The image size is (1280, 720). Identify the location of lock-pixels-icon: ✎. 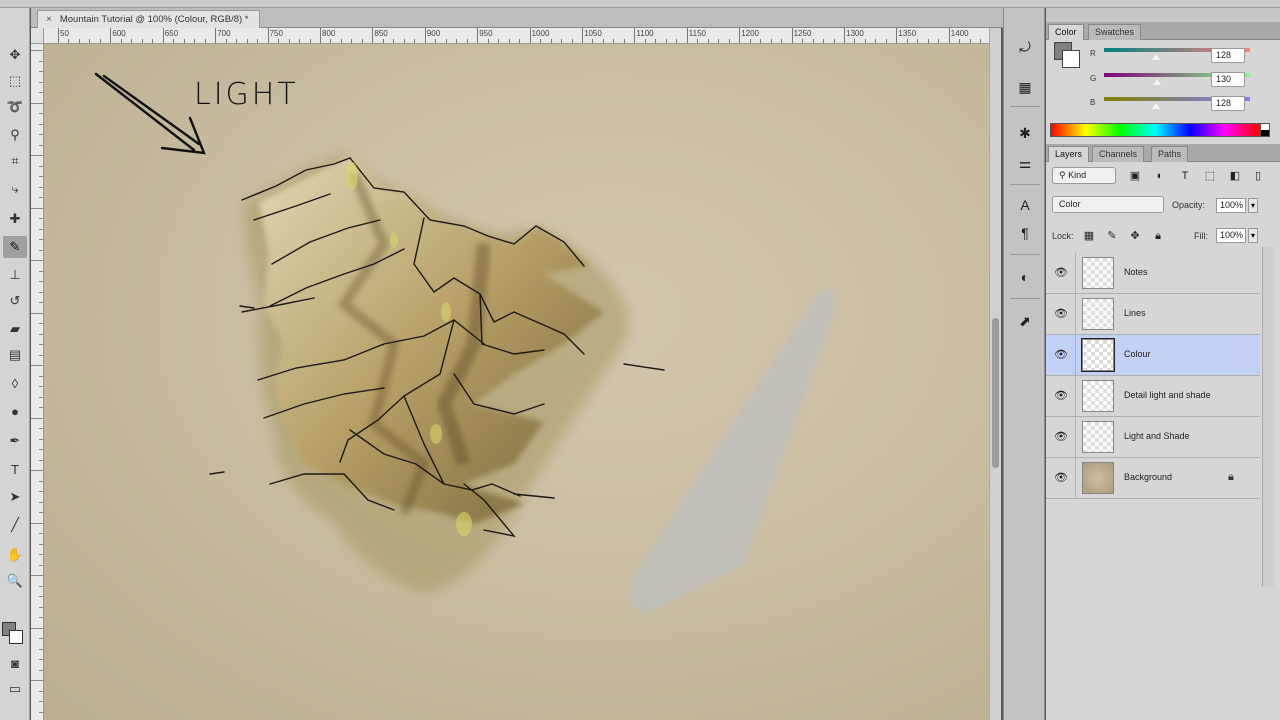
(1112, 236).